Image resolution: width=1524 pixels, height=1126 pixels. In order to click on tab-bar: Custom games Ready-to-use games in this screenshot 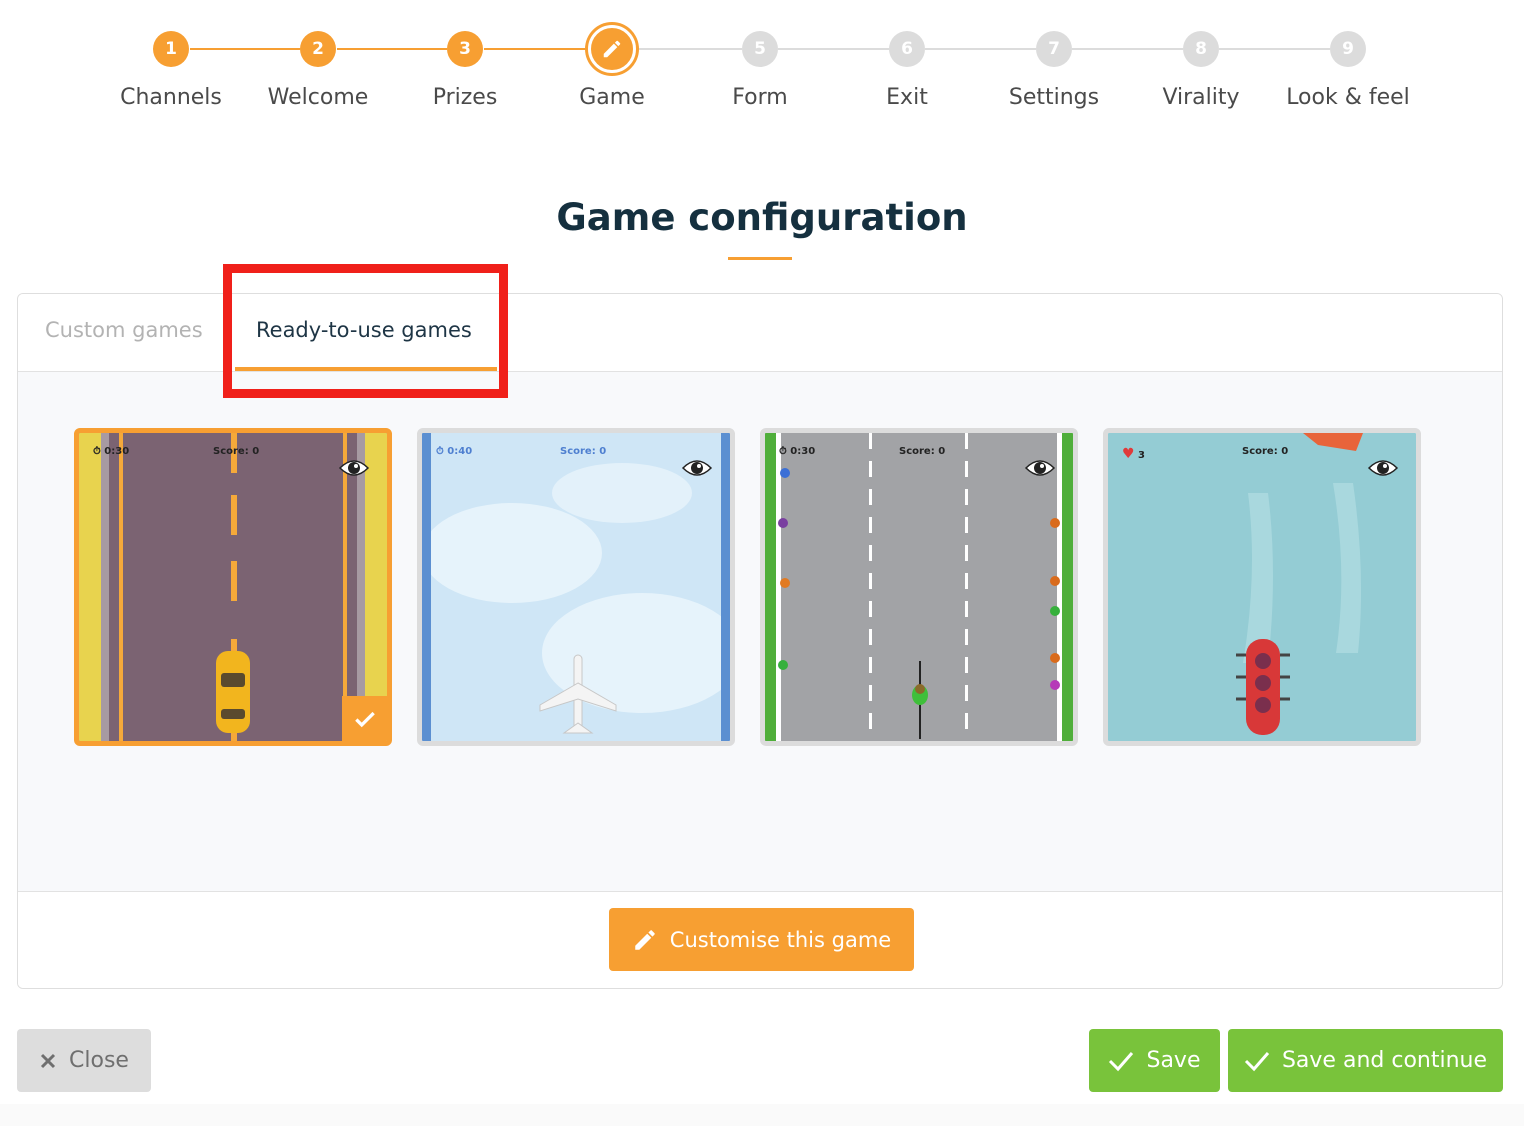, I will do `click(760, 333)`.